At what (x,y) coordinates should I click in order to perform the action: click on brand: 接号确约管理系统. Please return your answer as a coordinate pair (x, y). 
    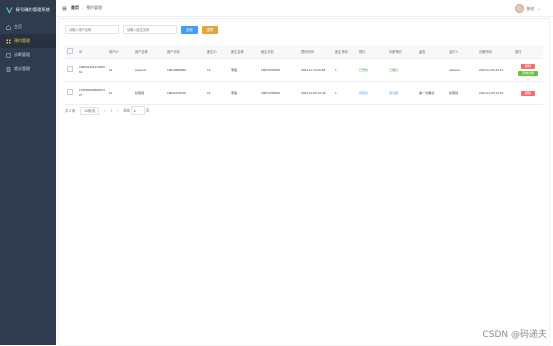
    Looking at the image, I should click on (28, 9).